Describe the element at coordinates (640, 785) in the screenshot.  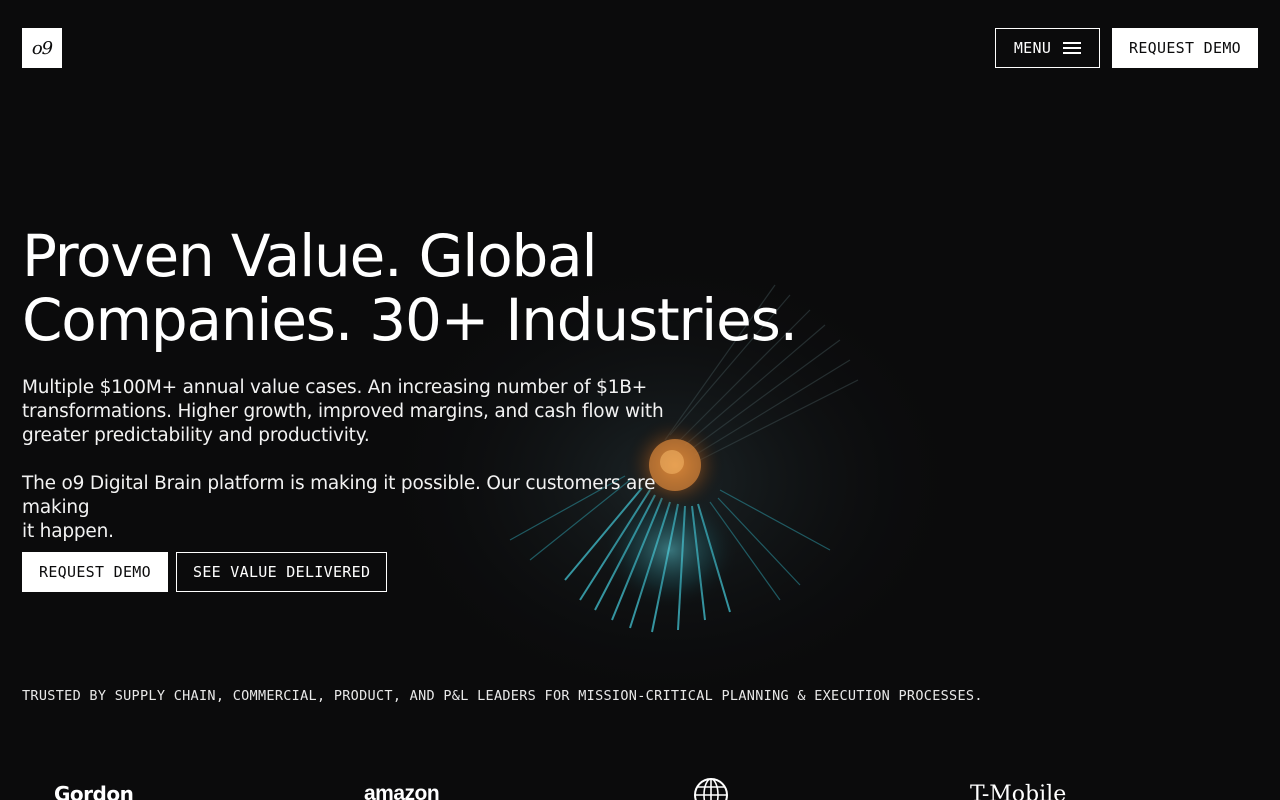
I see `customer-logos: Gordon amazon T-Mobile` at that location.